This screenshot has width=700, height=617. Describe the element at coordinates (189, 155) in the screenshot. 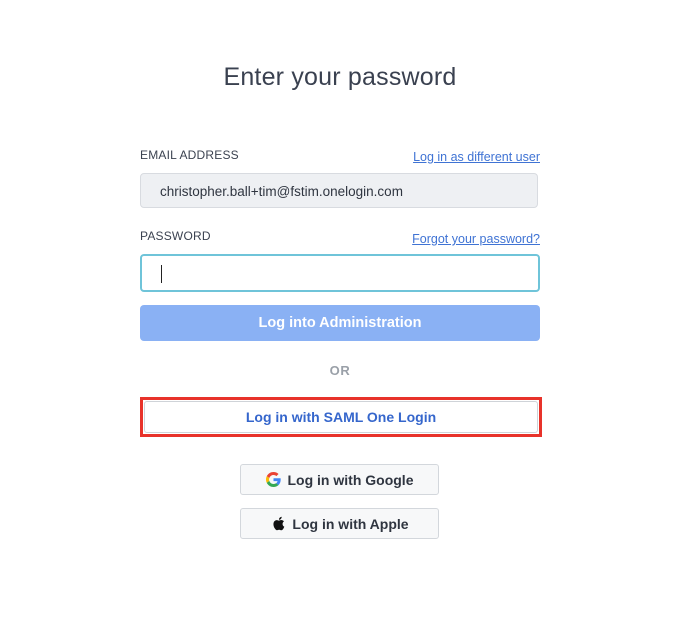

I see `email-label: EMAIL ADDRESS` at that location.